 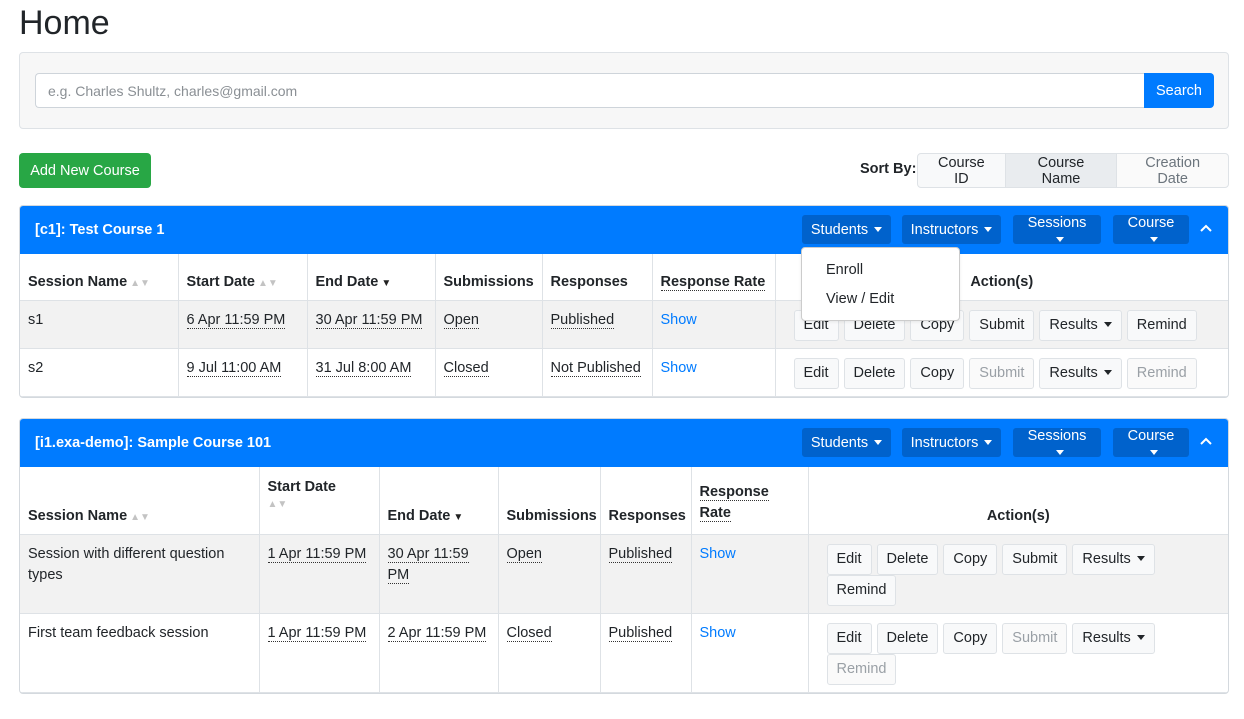 What do you see at coordinates (234, 368) in the screenshot?
I see `start-date: 9 Jul 11:00 AM` at bounding box center [234, 368].